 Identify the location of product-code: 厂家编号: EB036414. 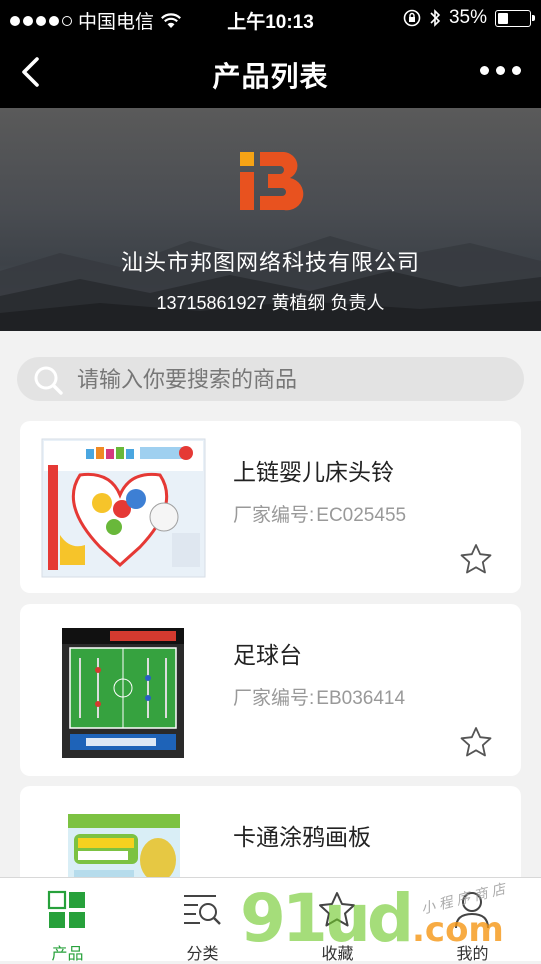
(319, 696).